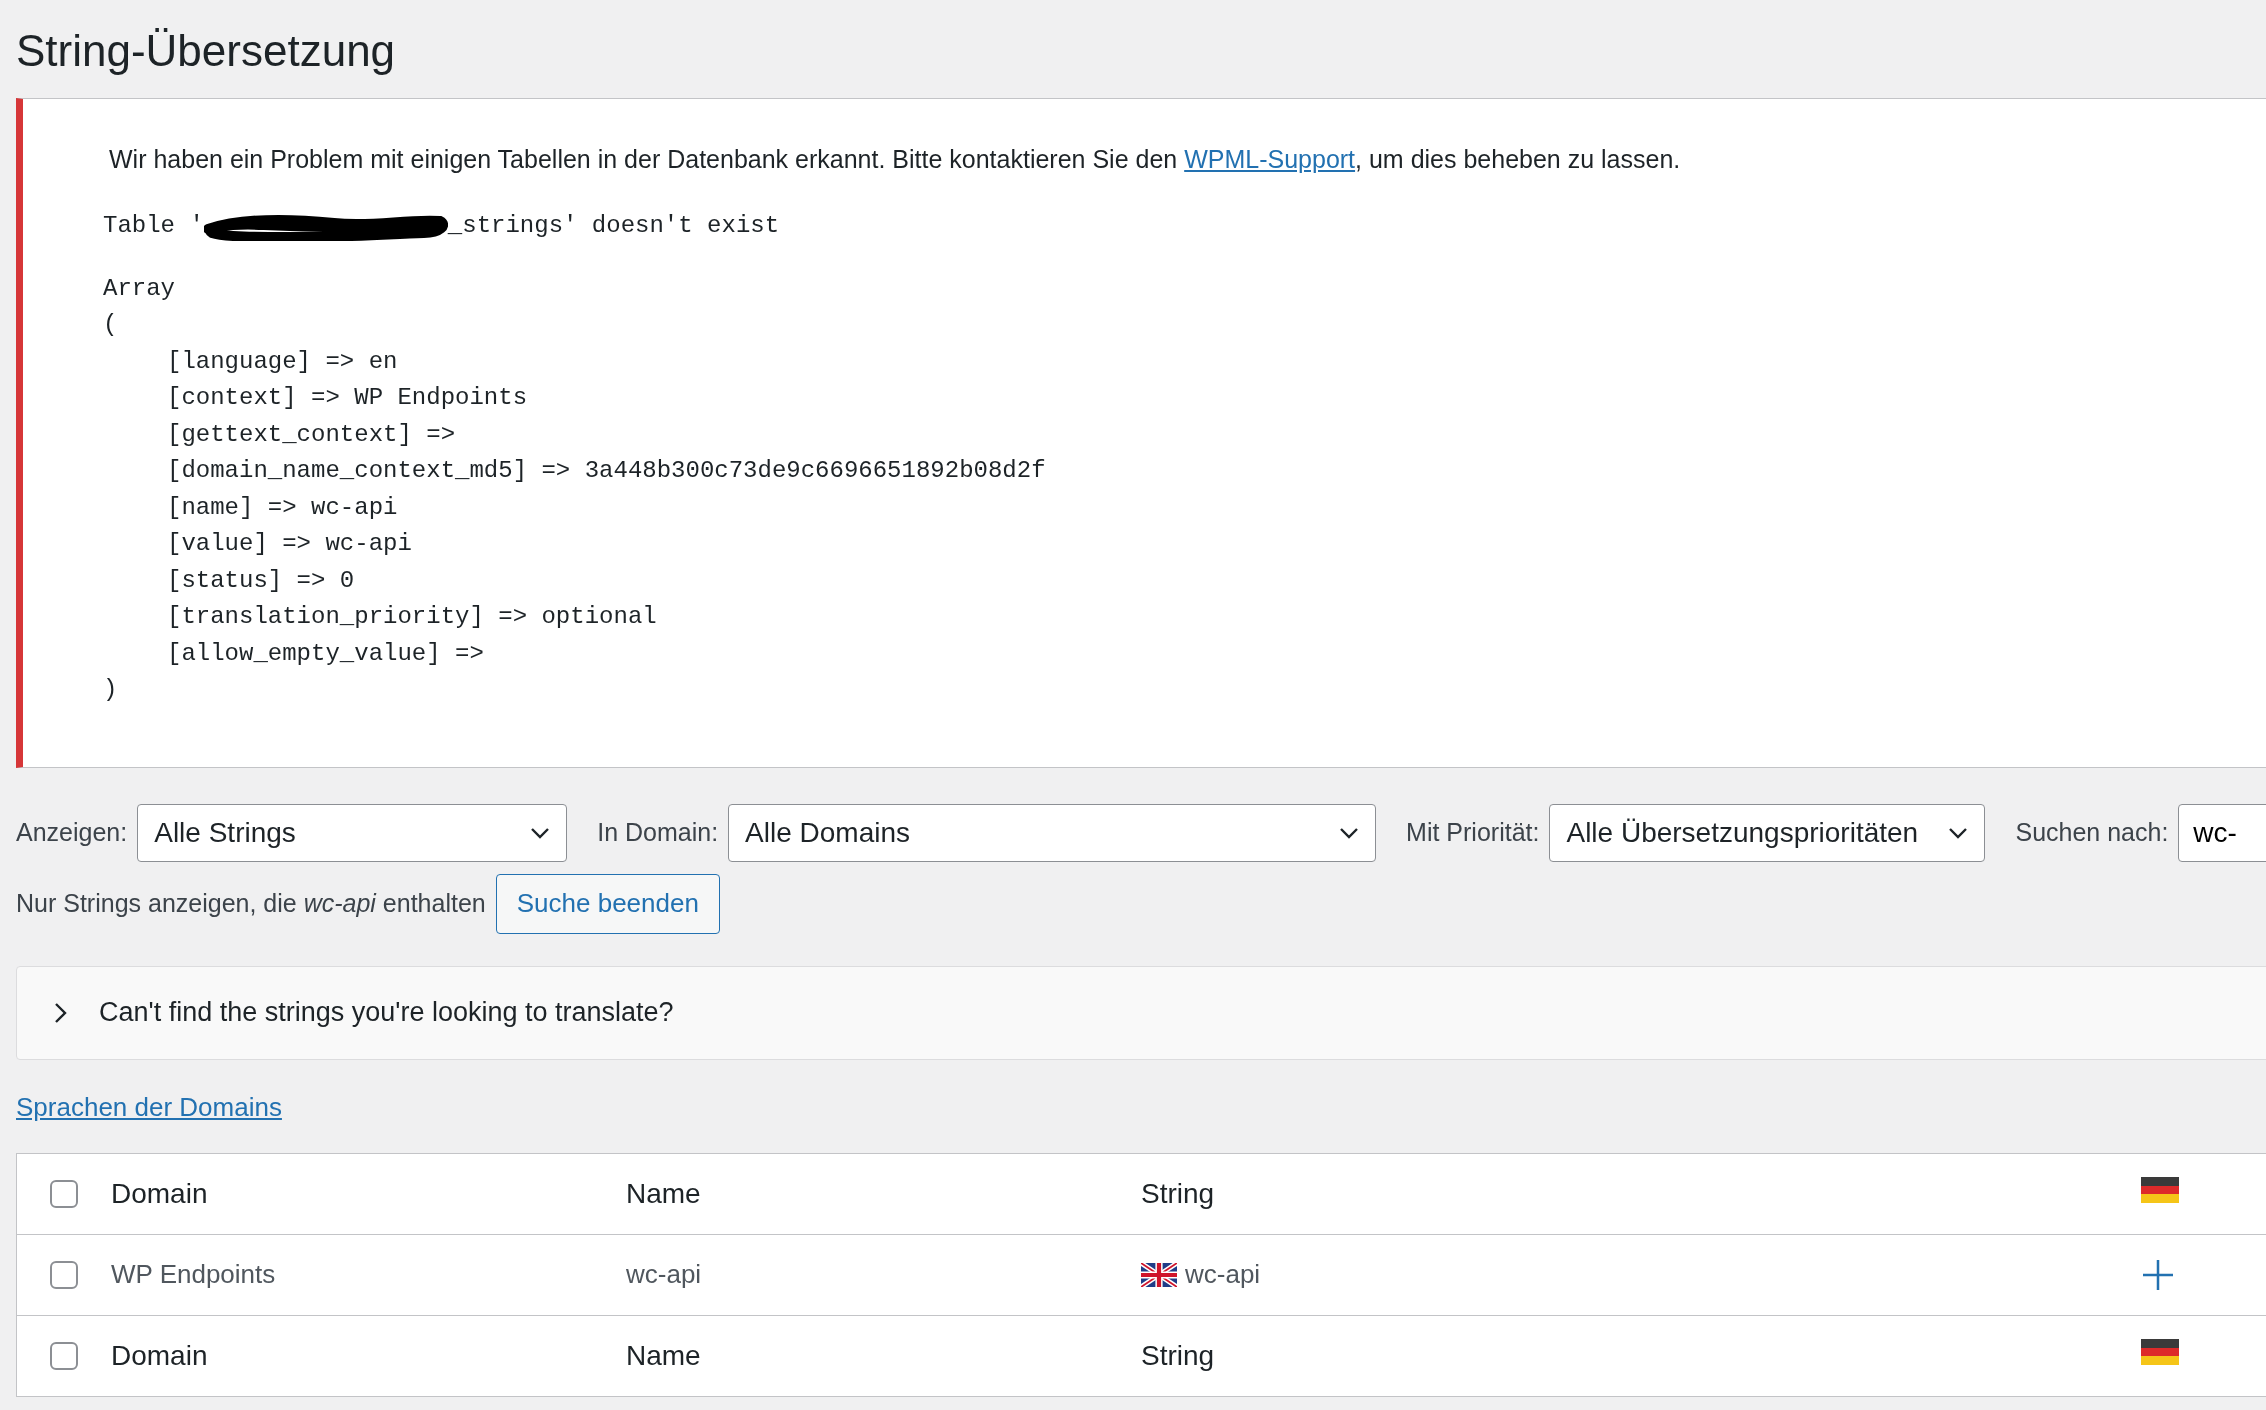  I want to click on error-text: _strings' doesn't exist, so click(613, 226).